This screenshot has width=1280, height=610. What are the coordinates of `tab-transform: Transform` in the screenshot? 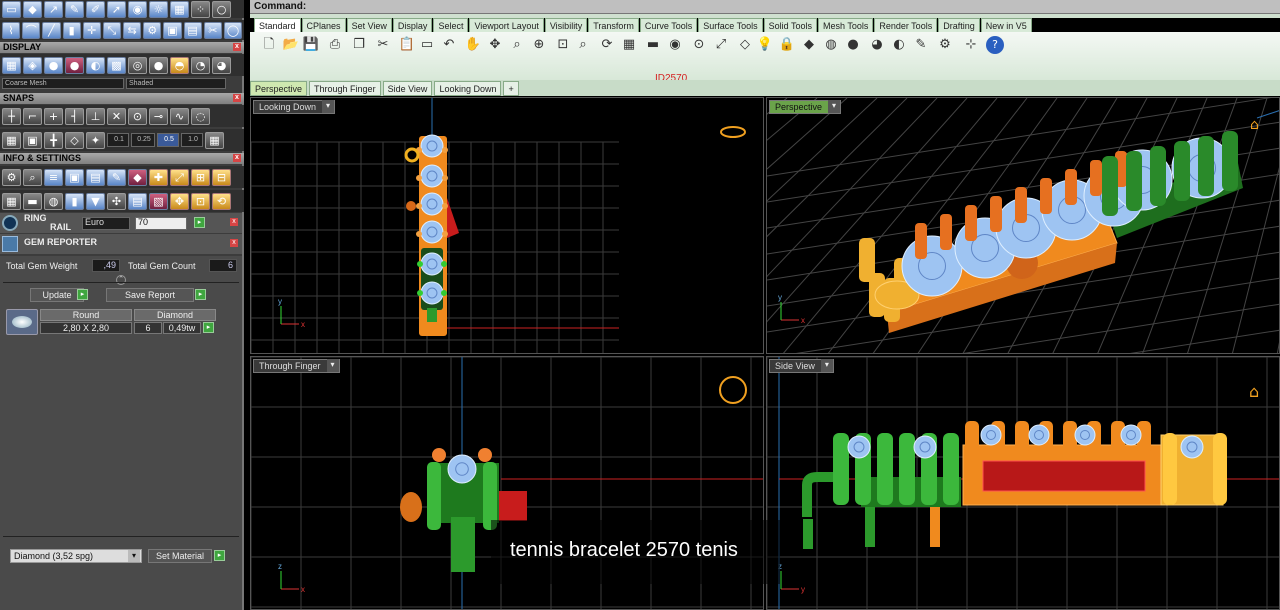 It's located at (613, 25).